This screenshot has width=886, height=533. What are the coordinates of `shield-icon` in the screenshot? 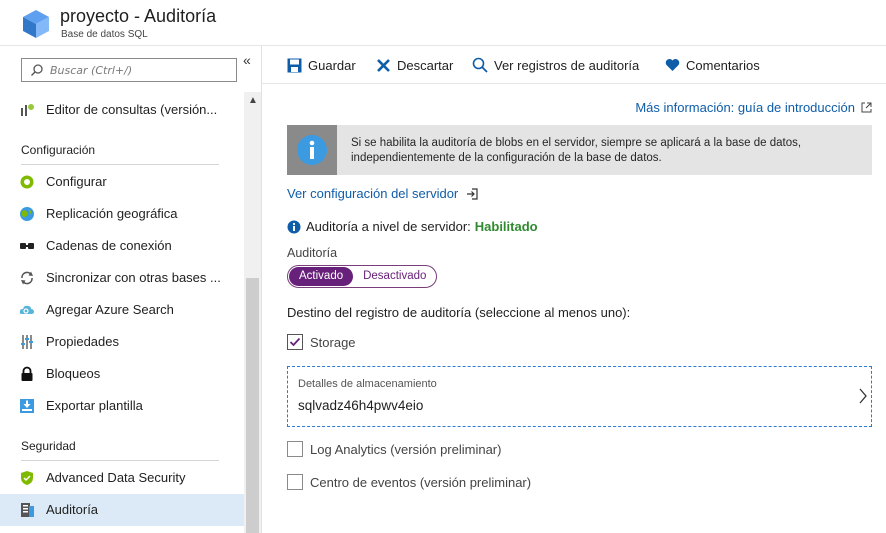 It's located at (27, 478).